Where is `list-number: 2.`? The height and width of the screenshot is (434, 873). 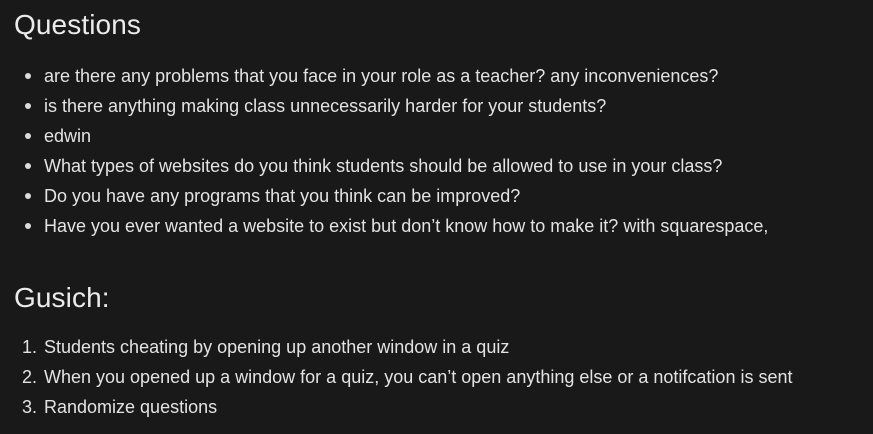 list-number: 2. is located at coordinates (30, 377).